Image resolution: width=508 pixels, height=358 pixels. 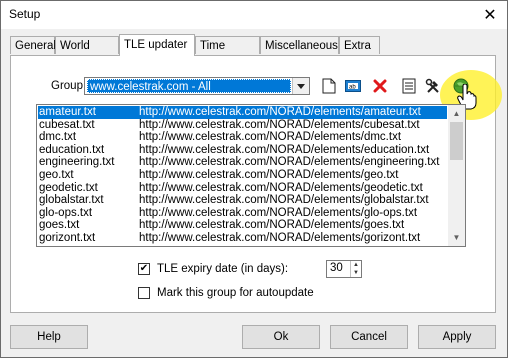 I want to click on spin-up-icon: ▲, so click(x=356, y=265).